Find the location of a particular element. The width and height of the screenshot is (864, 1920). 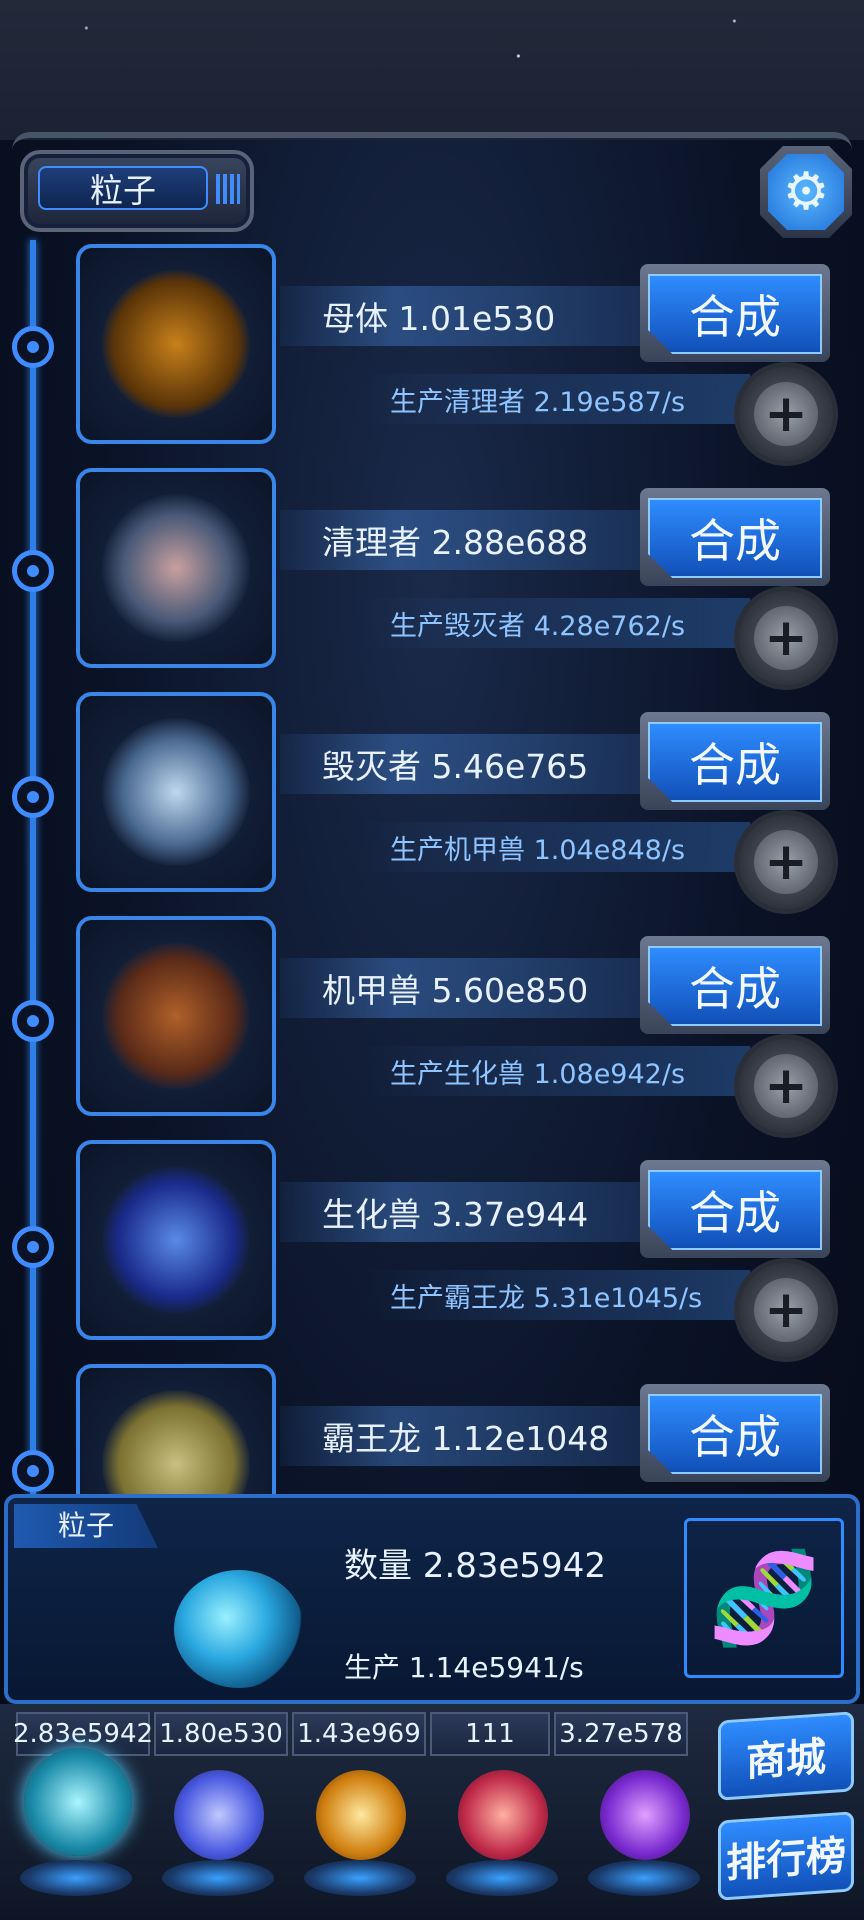

tab-particle is located at coordinates (76, 1826).